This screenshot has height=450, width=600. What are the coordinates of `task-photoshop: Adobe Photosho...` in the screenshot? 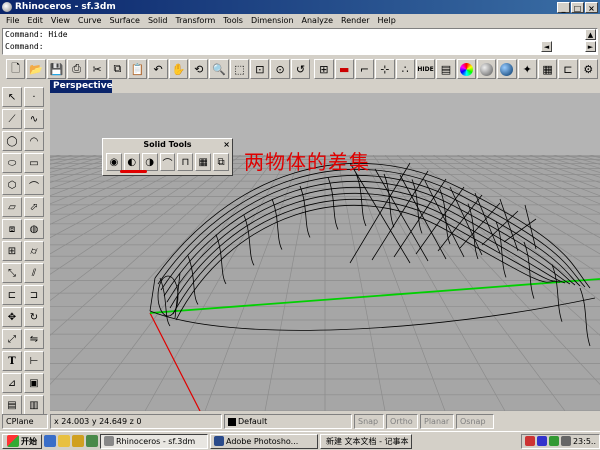 It's located at (264, 441).